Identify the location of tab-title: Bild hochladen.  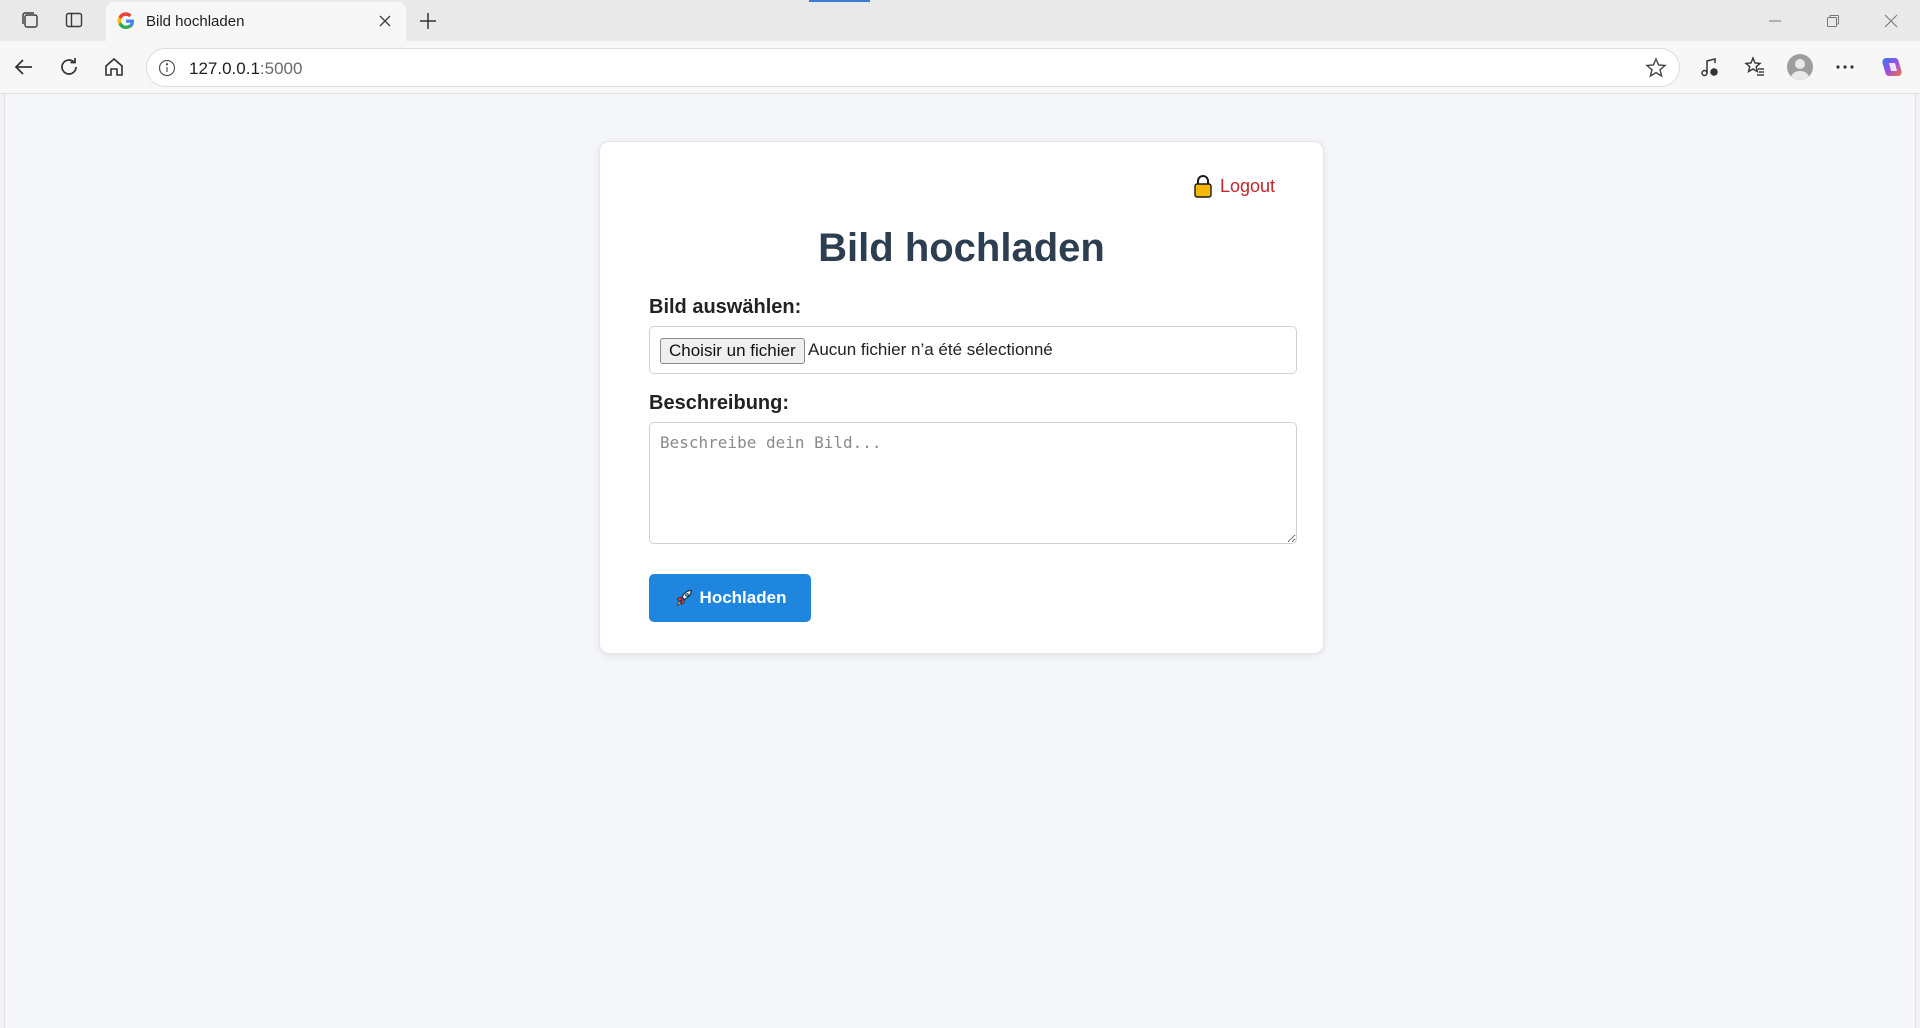
(195, 21).